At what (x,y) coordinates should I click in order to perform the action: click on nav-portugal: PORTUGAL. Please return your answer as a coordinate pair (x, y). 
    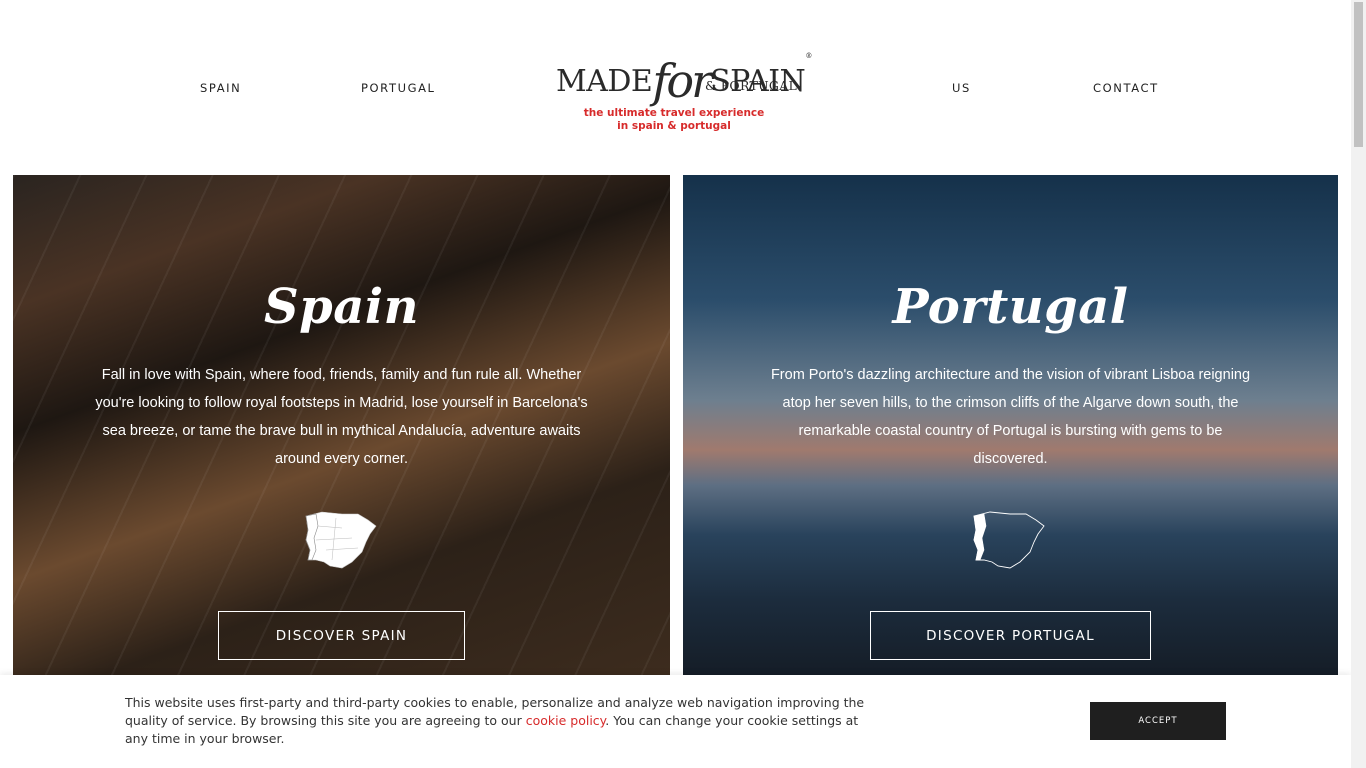
    Looking at the image, I should click on (398, 88).